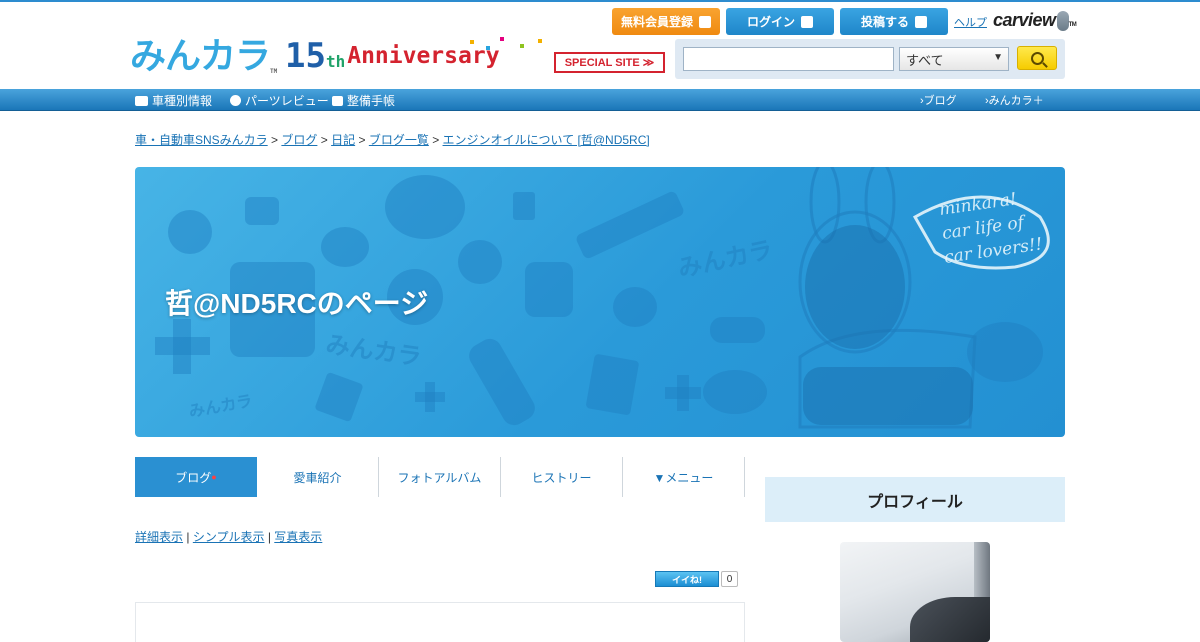  What do you see at coordinates (343, 140) in the screenshot?
I see `breadcrumb-link: 日記` at bounding box center [343, 140].